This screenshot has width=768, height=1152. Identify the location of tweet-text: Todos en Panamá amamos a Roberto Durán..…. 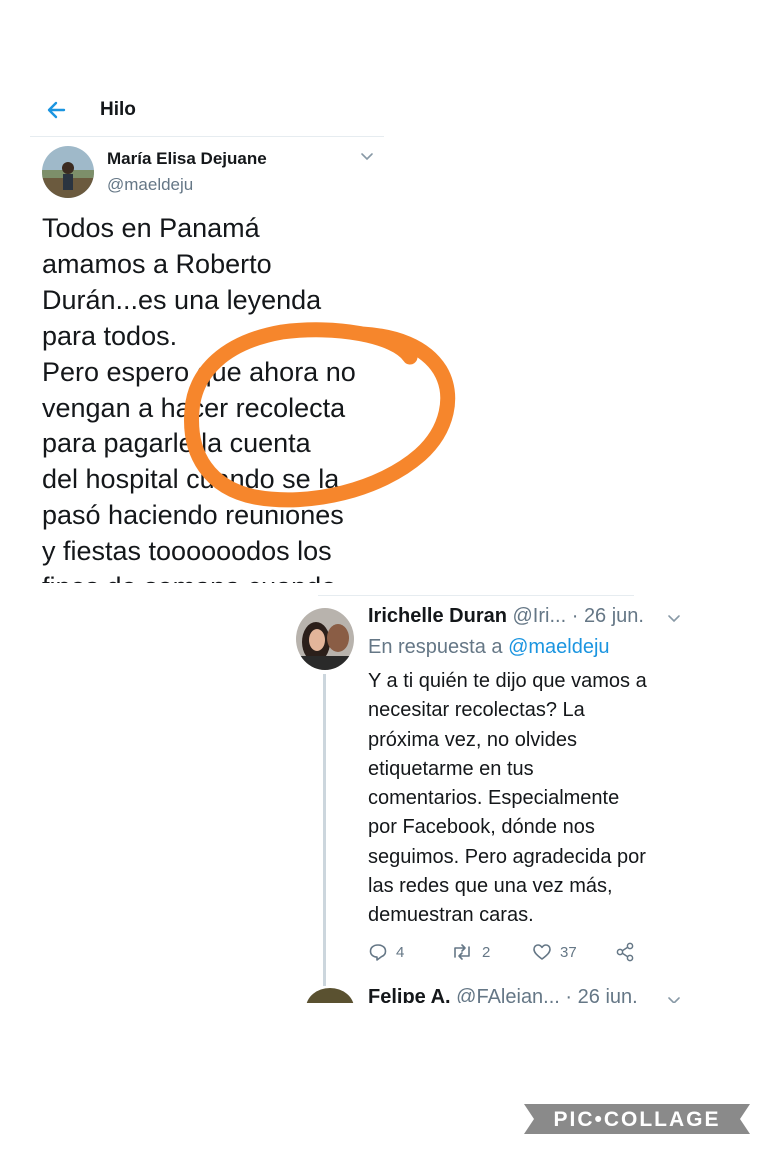
(212, 397).